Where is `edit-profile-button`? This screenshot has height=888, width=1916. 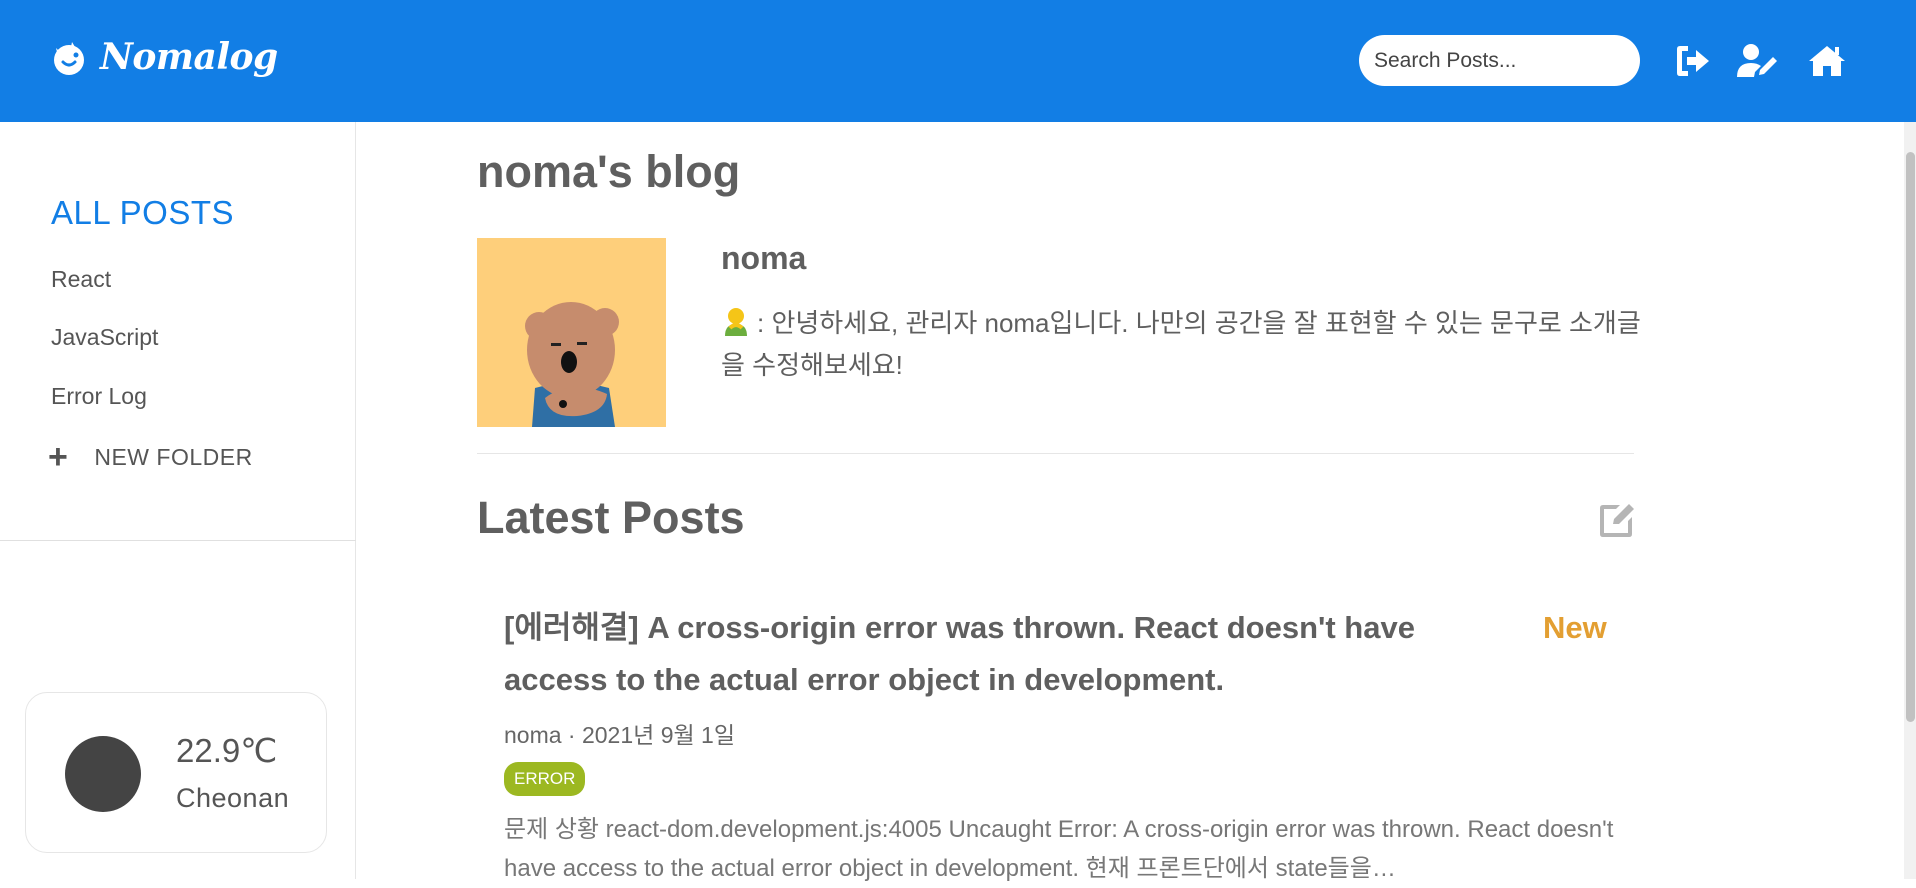
edit-profile-button is located at coordinates (1758, 61).